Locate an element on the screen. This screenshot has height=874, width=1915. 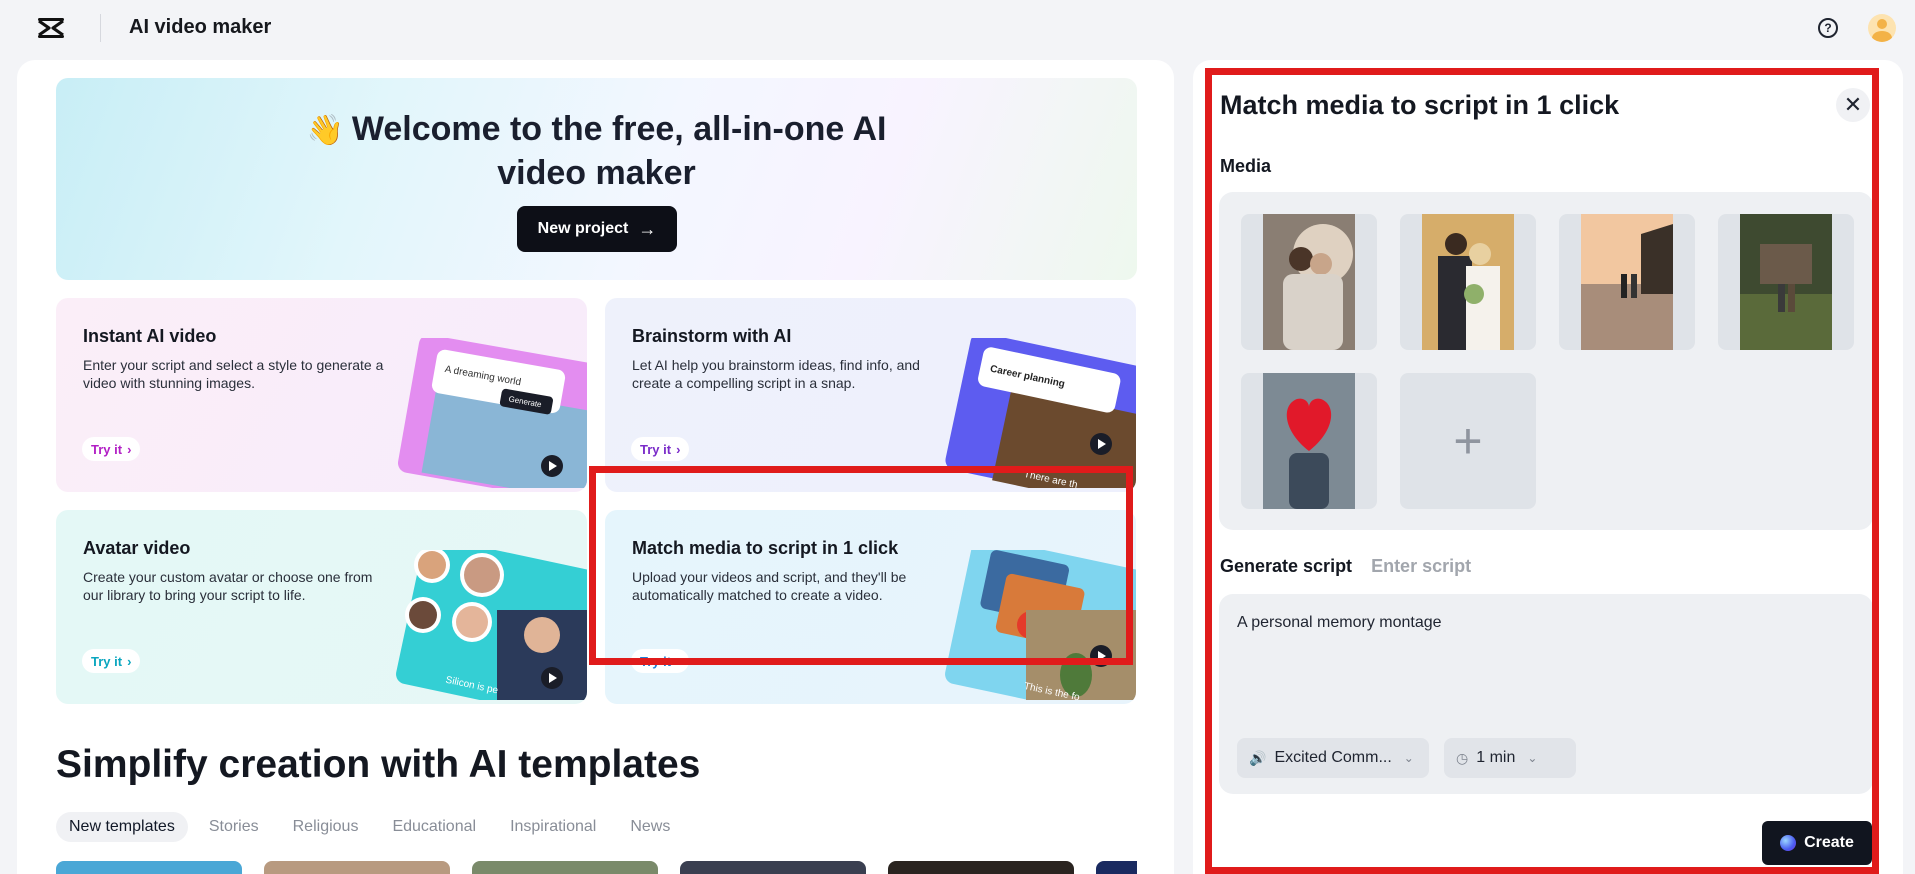
tab-inspirational: Inspirational is located at coordinates (553, 827).